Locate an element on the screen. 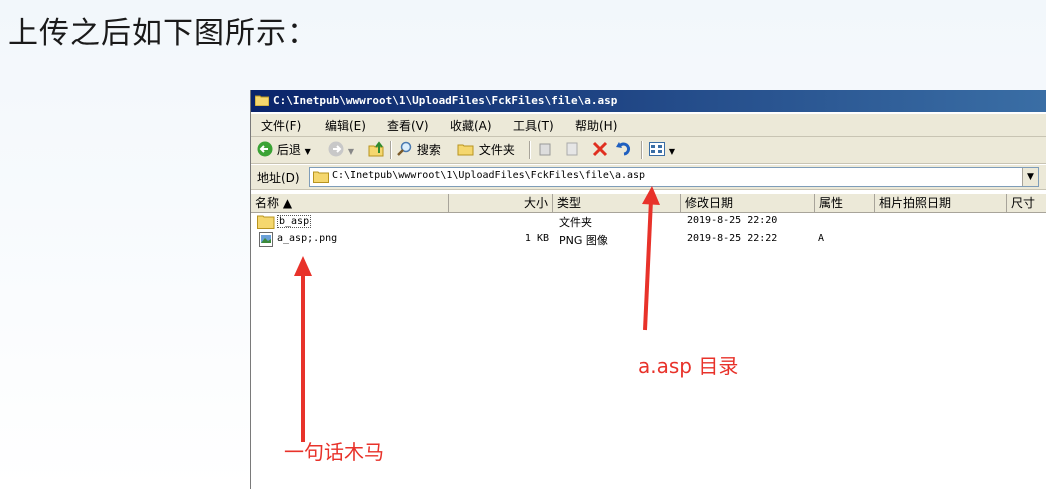 The width and height of the screenshot is (1046, 489). annotation-directory: a.asp 目录 is located at coordinates (688, 366).